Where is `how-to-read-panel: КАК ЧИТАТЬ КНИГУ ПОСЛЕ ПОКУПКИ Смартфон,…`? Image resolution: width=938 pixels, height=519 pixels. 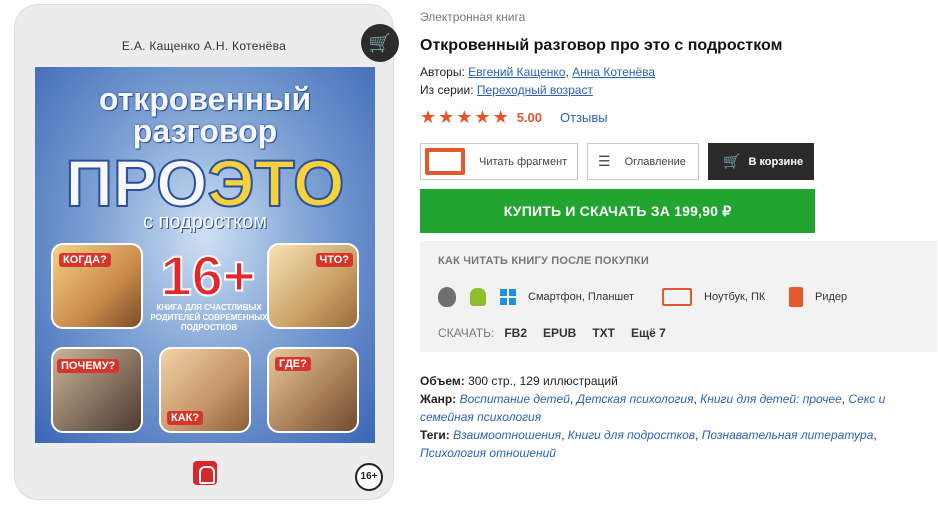
how-to-read-panel: КАК ЧИТАТЬ КНИГУ ПОСЛЕ ПОКУПКИ Смартфон,… is located at coordinates (678, 296).